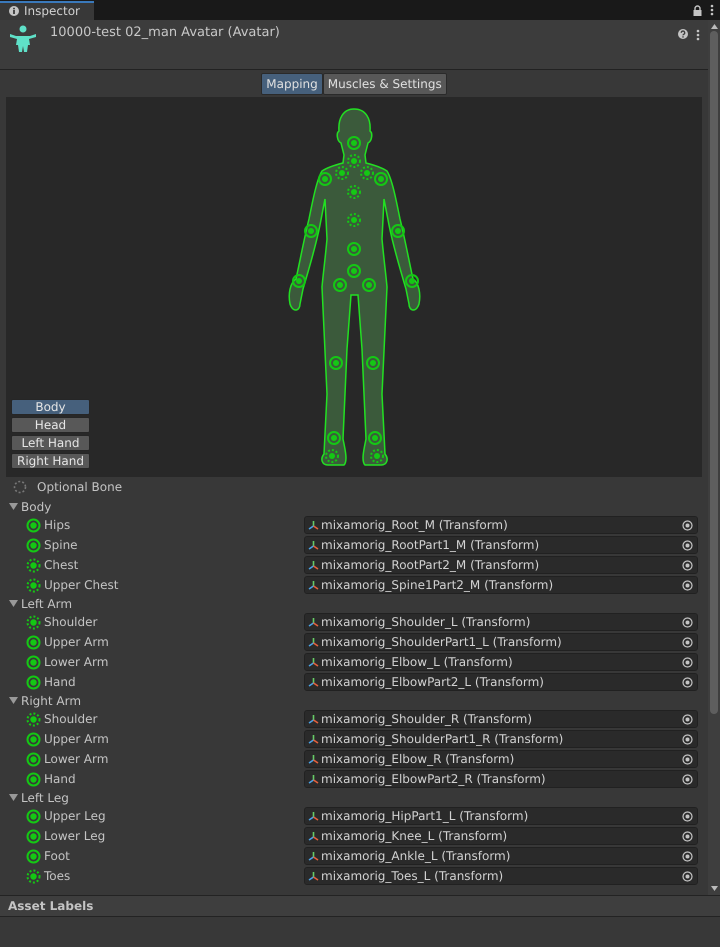 Image resolution: width=720 pixels, height=947 pixels. Describe the element at coordinates (14, 11) in the screenshot. I see `info-icon` at that location.